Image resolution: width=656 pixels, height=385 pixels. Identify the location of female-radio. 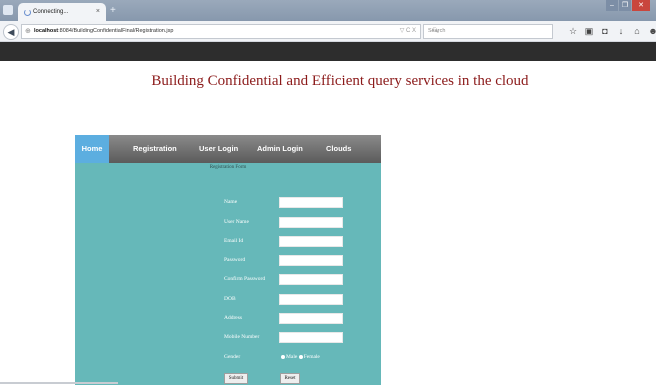
(300, 356).